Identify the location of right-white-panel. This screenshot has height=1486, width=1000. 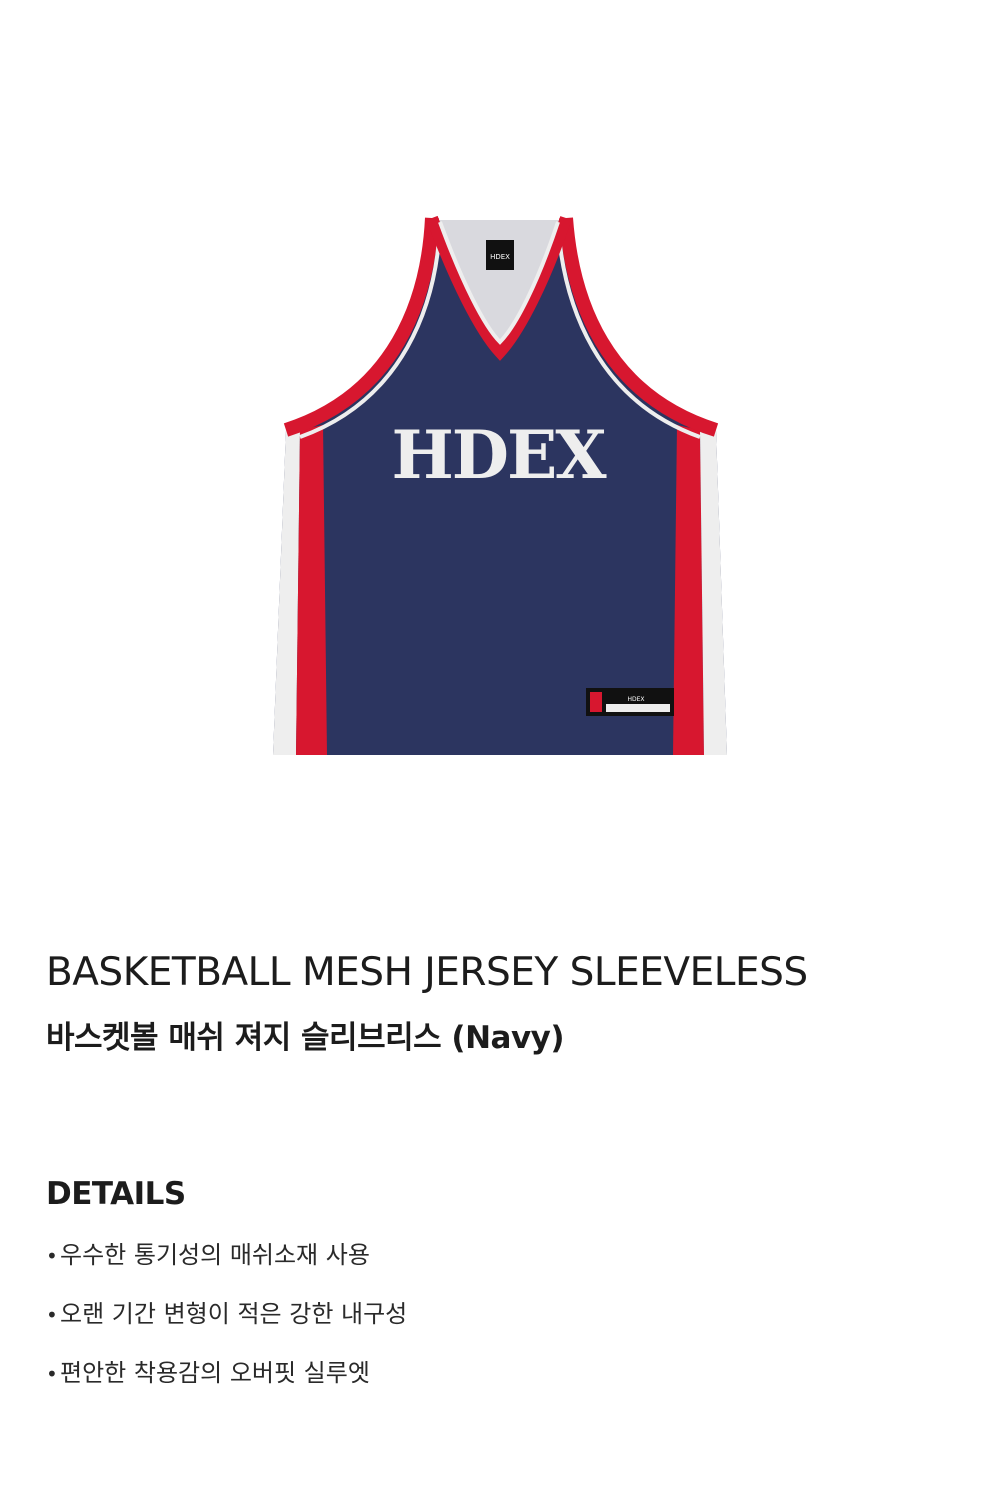
(713, 592).